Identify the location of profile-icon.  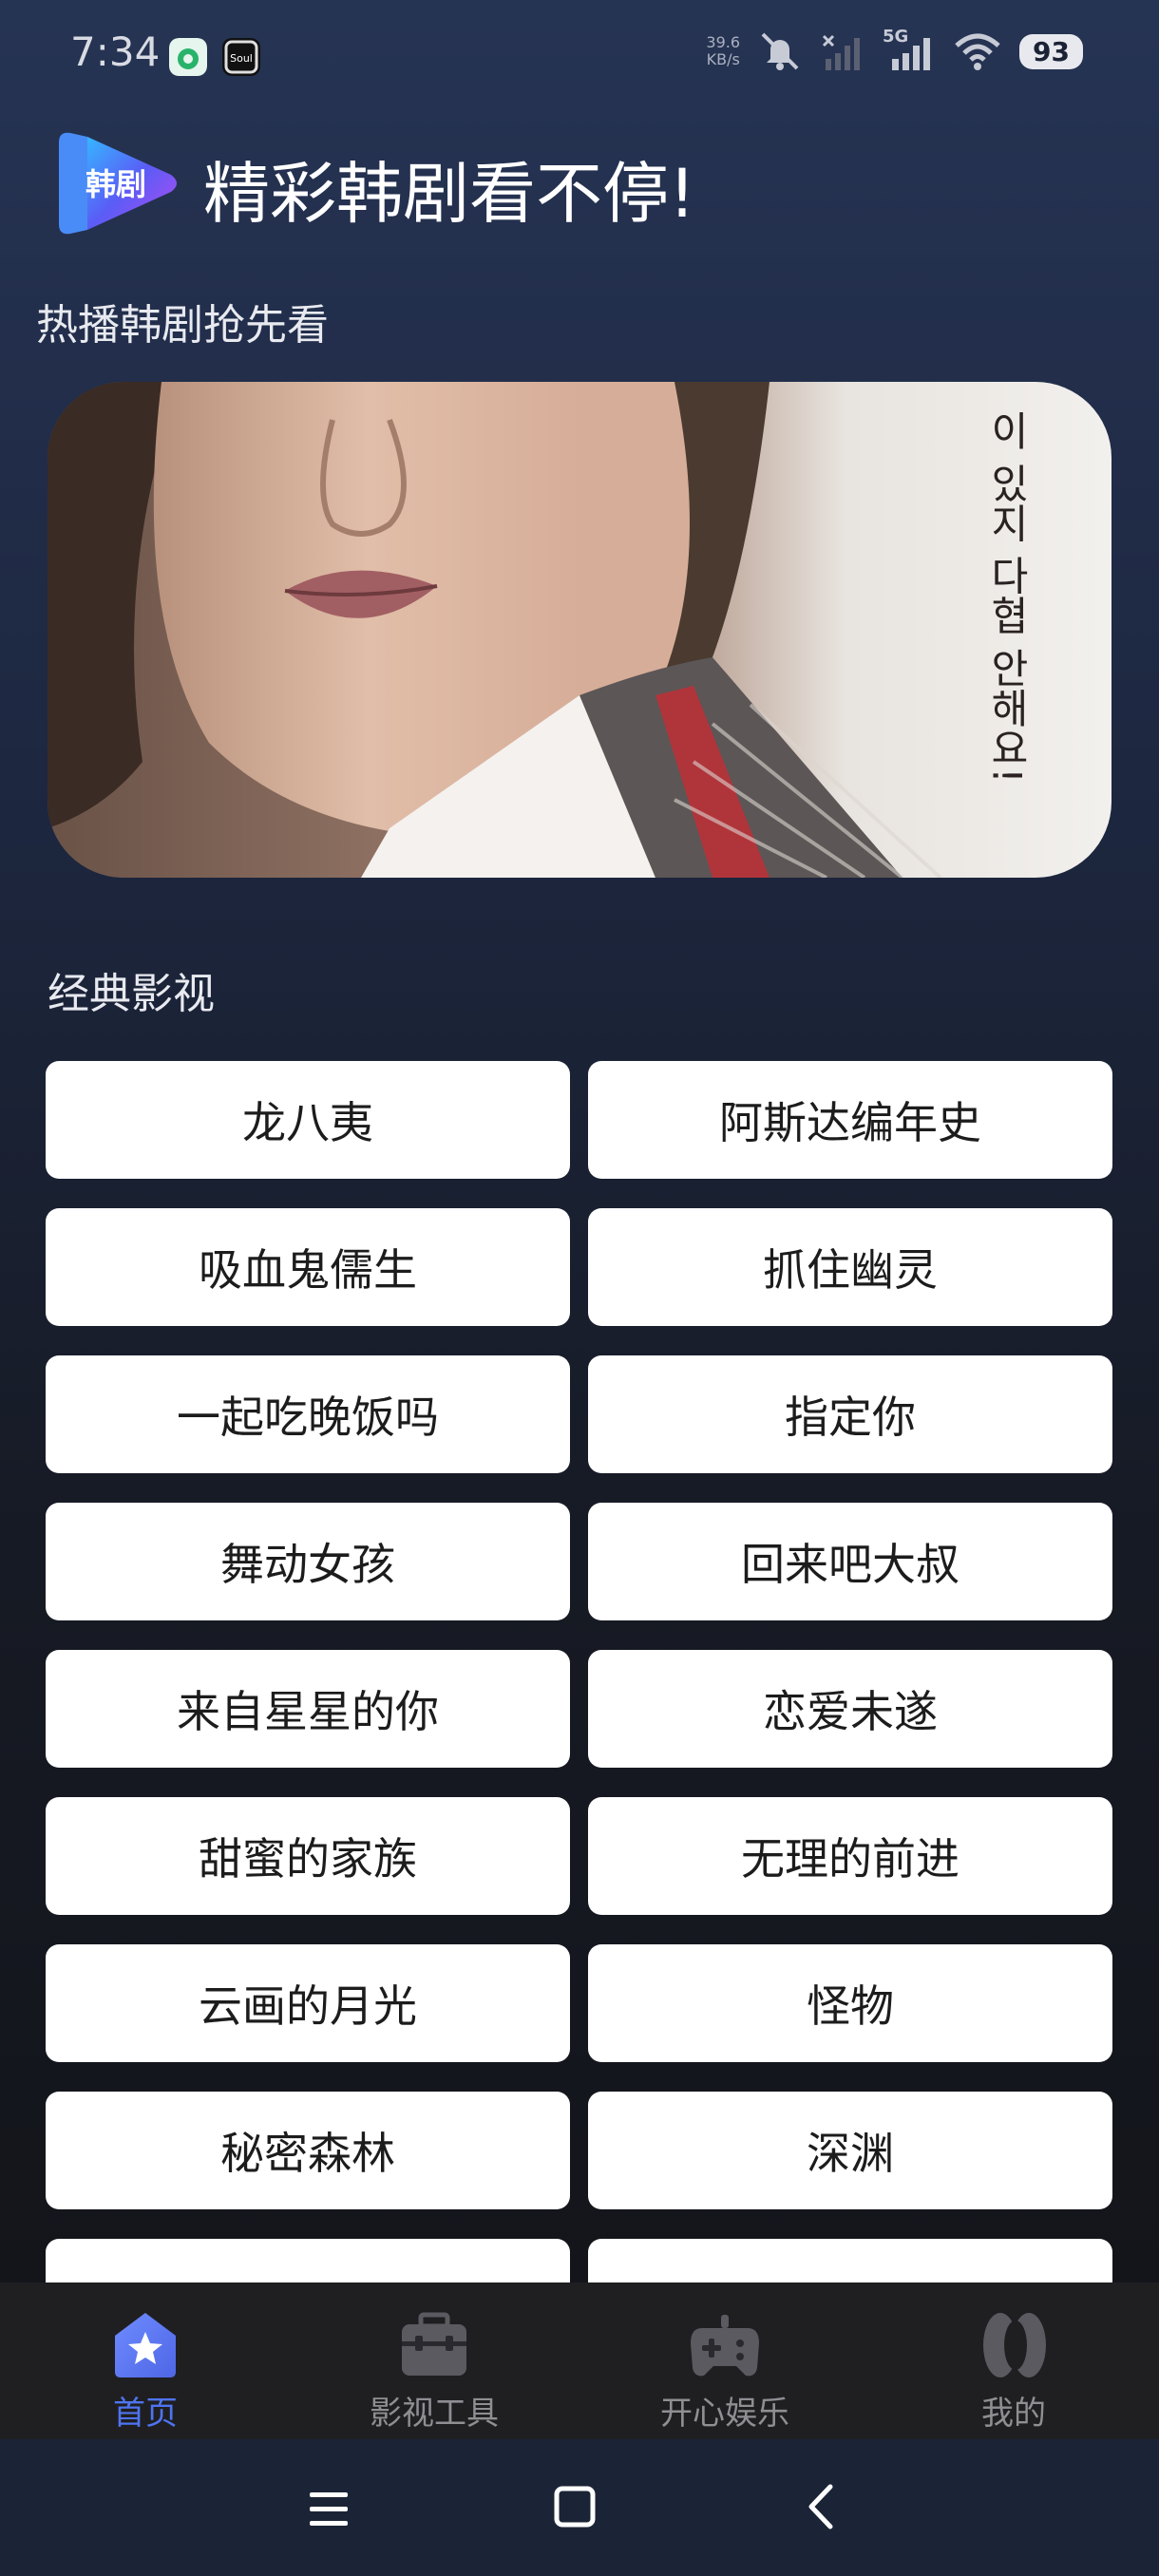
(1014, 2345).